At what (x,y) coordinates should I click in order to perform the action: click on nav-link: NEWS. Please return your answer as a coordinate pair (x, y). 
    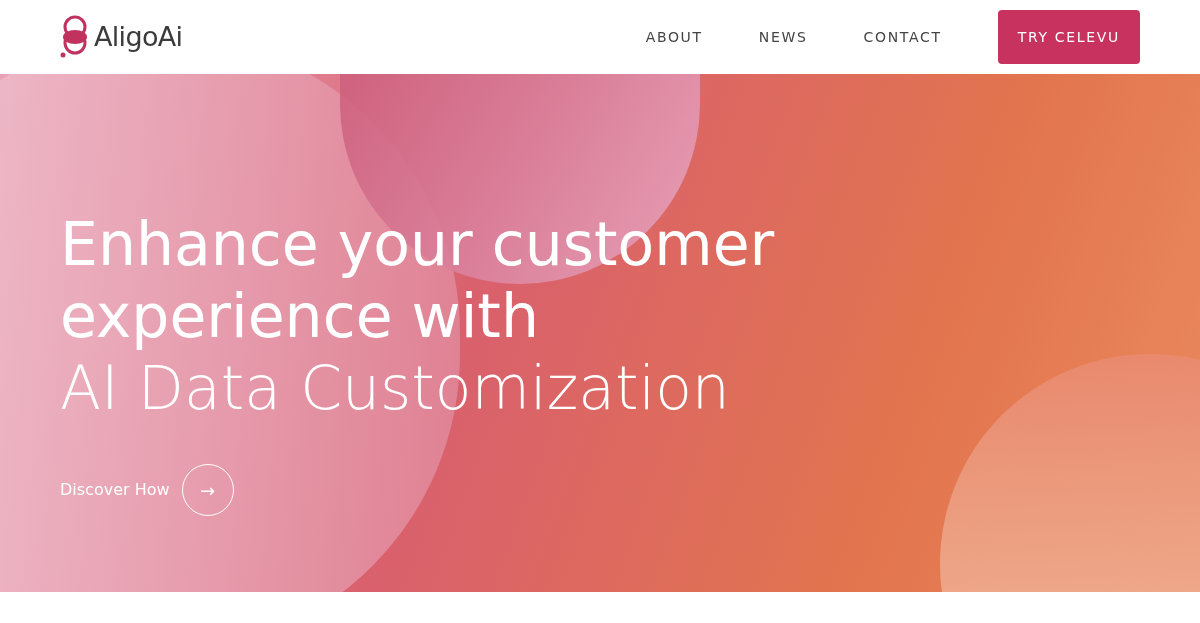
    Looking at the image, I should click on (783, 37).